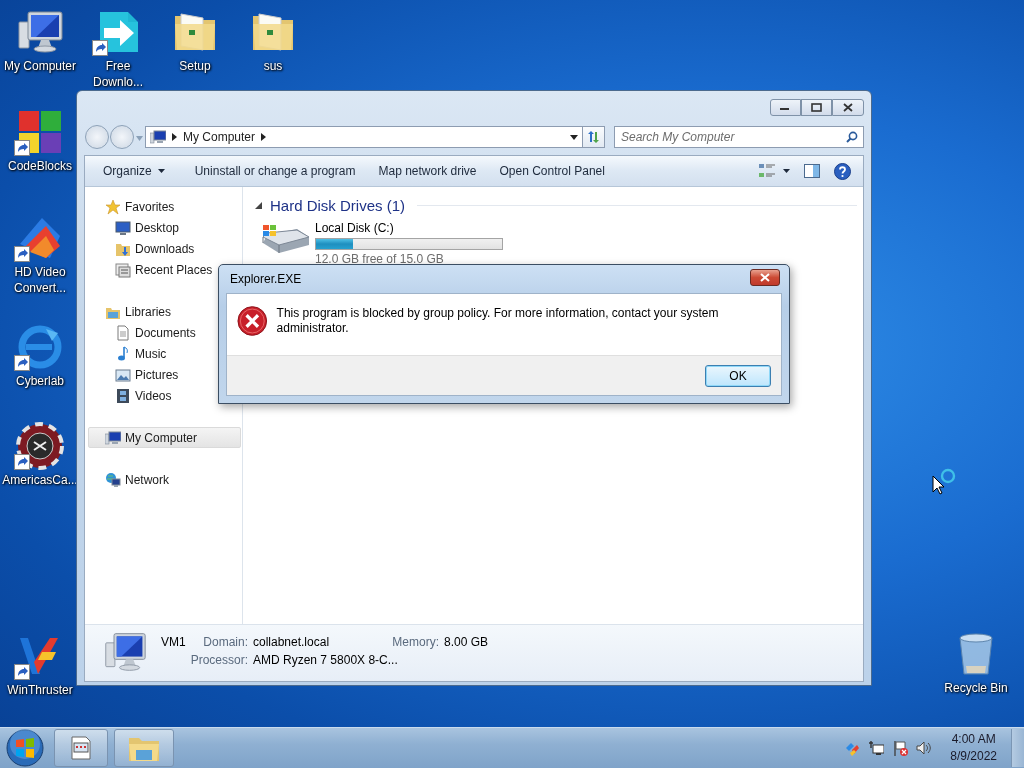 The image size is (1024, 768). I want to click on field-label: Processor:, so click(219, 661).